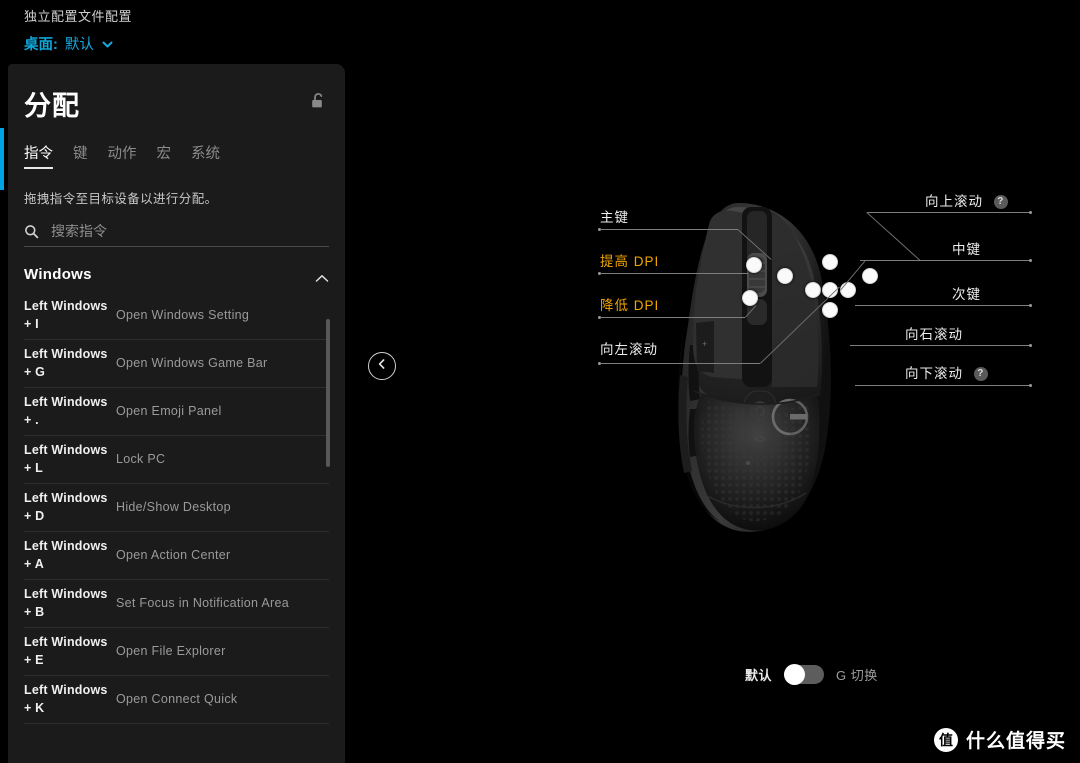 This screenshot has width=1080, height=763. What do you see at coordinates (954, 201) in the screenshot?
I see `label-scroll-up-text: 向上滚动` at bounding box center [954, 201].